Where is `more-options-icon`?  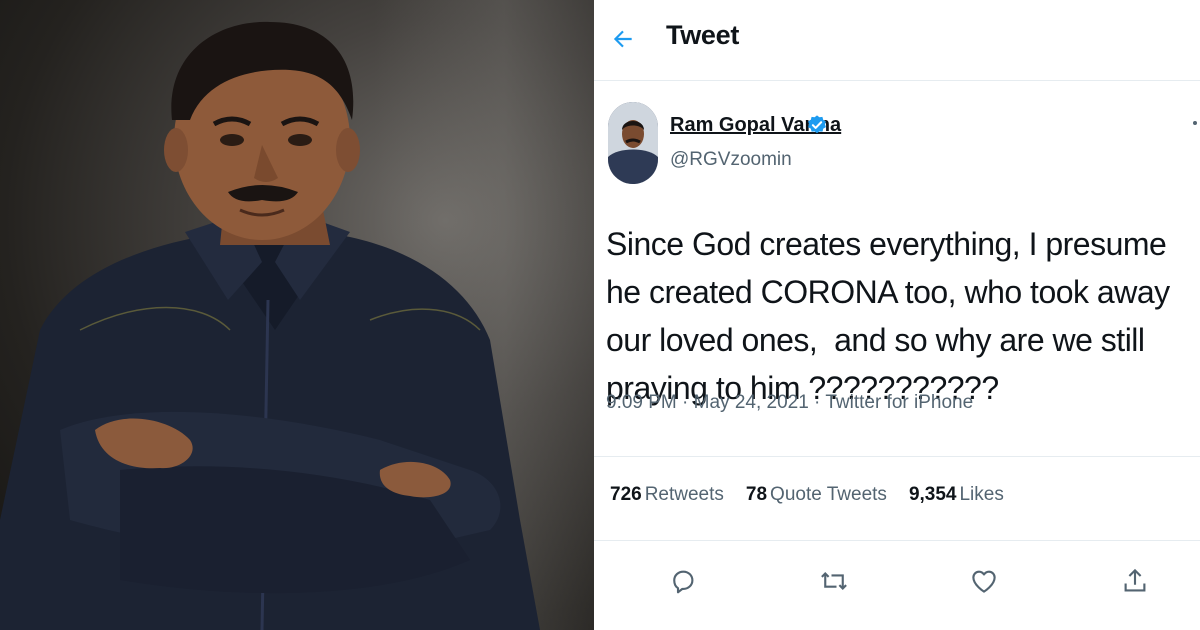
more-options-icon is located at coordinates (1195, 123).